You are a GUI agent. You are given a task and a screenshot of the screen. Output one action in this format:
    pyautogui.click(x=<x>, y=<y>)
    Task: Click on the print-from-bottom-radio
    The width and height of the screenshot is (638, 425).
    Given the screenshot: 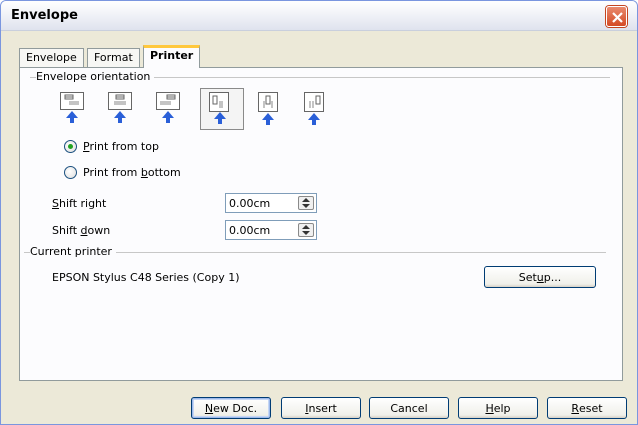 What is the action you would take?
    pyautogui.click(x=70, y=172)
    